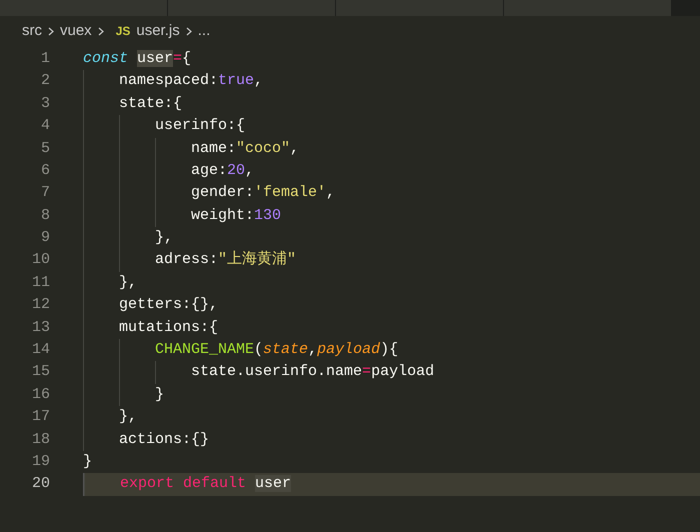 The height and width of the screenshot is (532, 700). Describe the element at coordinates (263, 193) in the screenshot. I see `code-line: gender:'female',` at that location.